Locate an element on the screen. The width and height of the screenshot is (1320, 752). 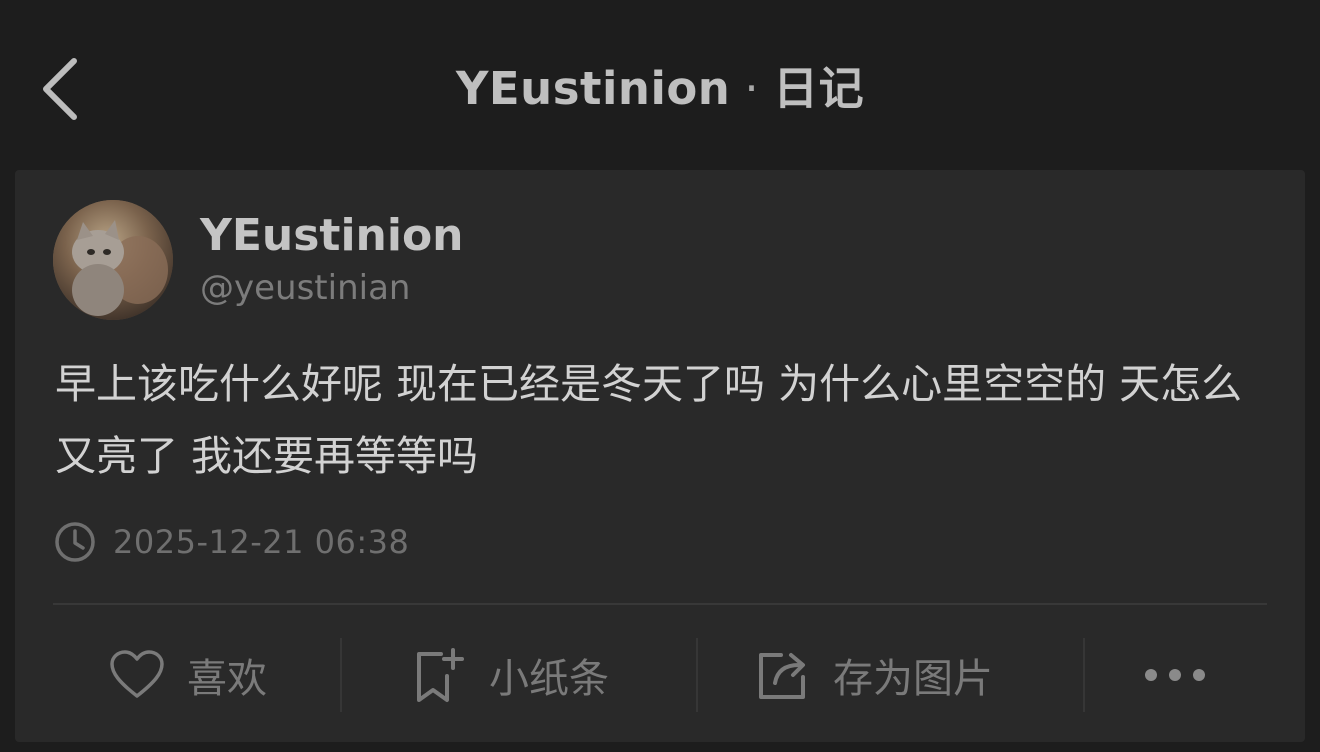
post-timestamp: 2025-12-21 06:38 is located at coordinates (261, 542).